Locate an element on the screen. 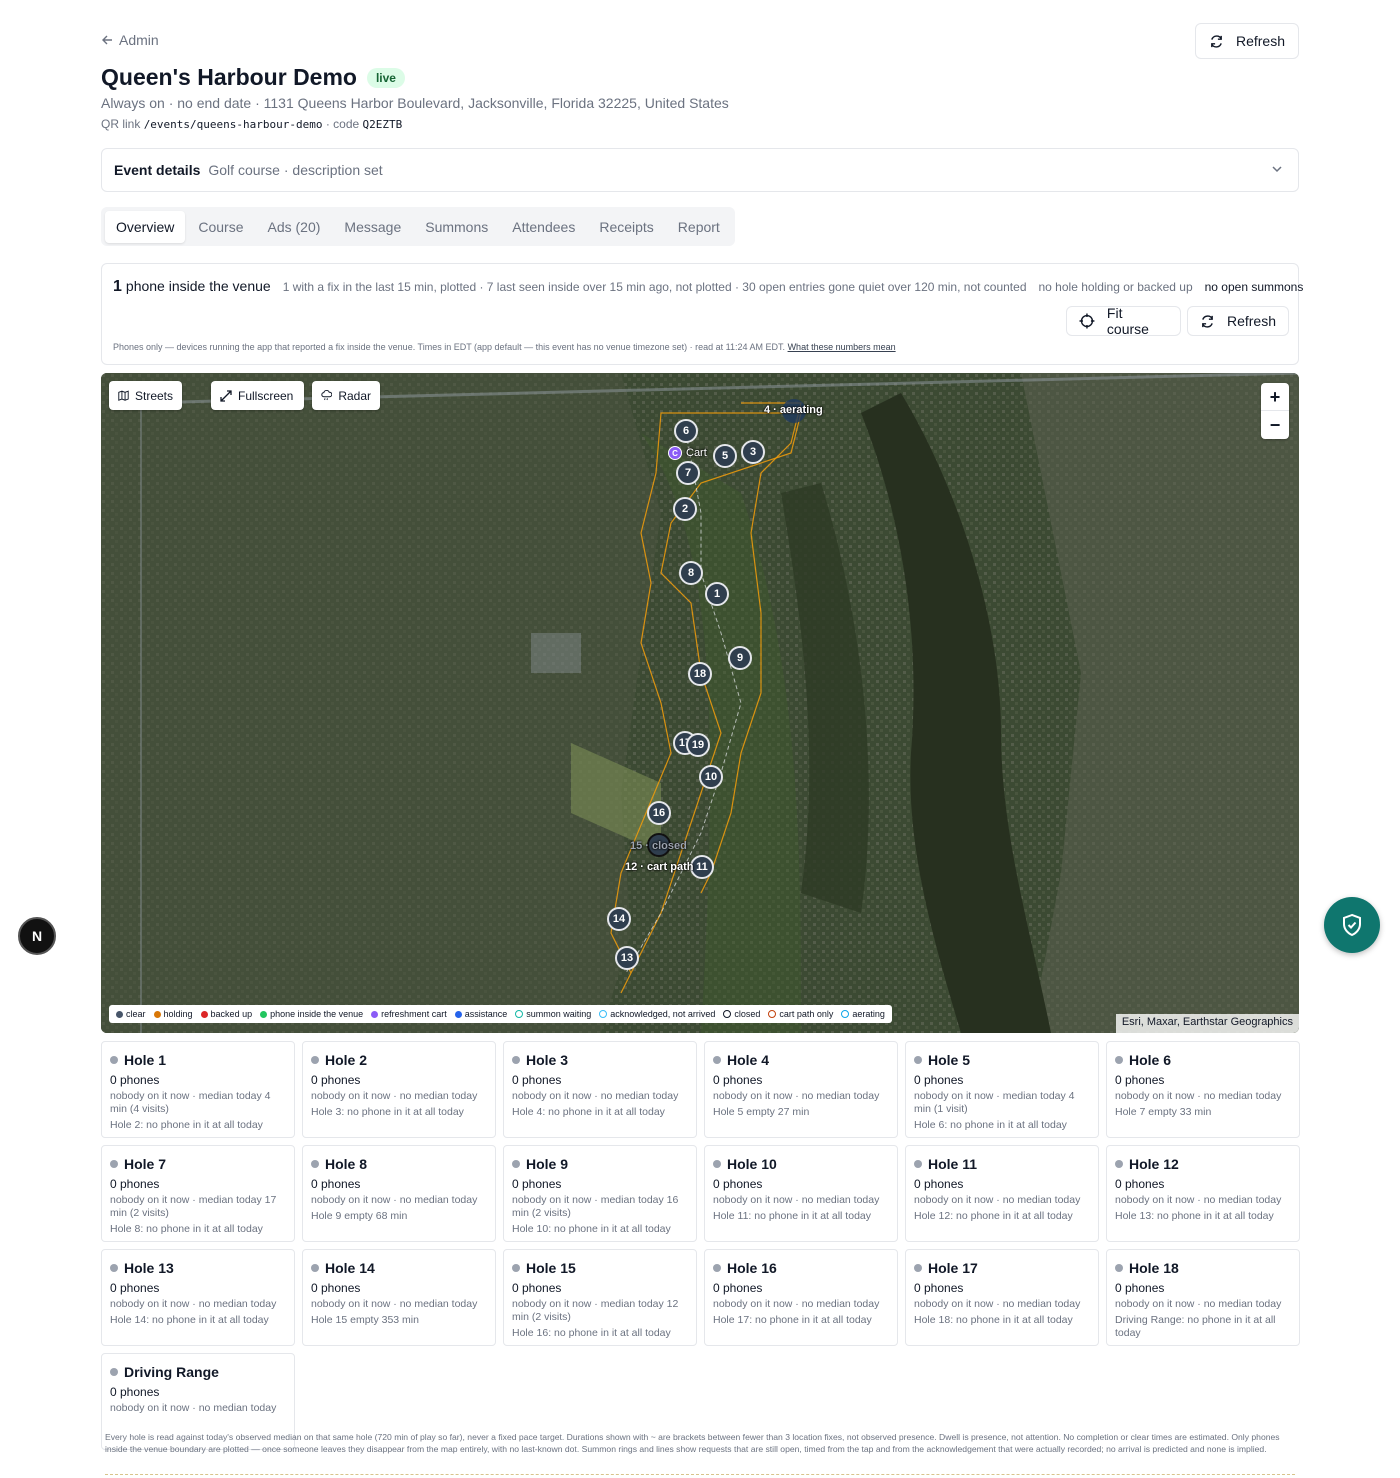 This screenshot has height=1478, width=1400. hole-7-marker: 7 is located at coordinates (688, 473).